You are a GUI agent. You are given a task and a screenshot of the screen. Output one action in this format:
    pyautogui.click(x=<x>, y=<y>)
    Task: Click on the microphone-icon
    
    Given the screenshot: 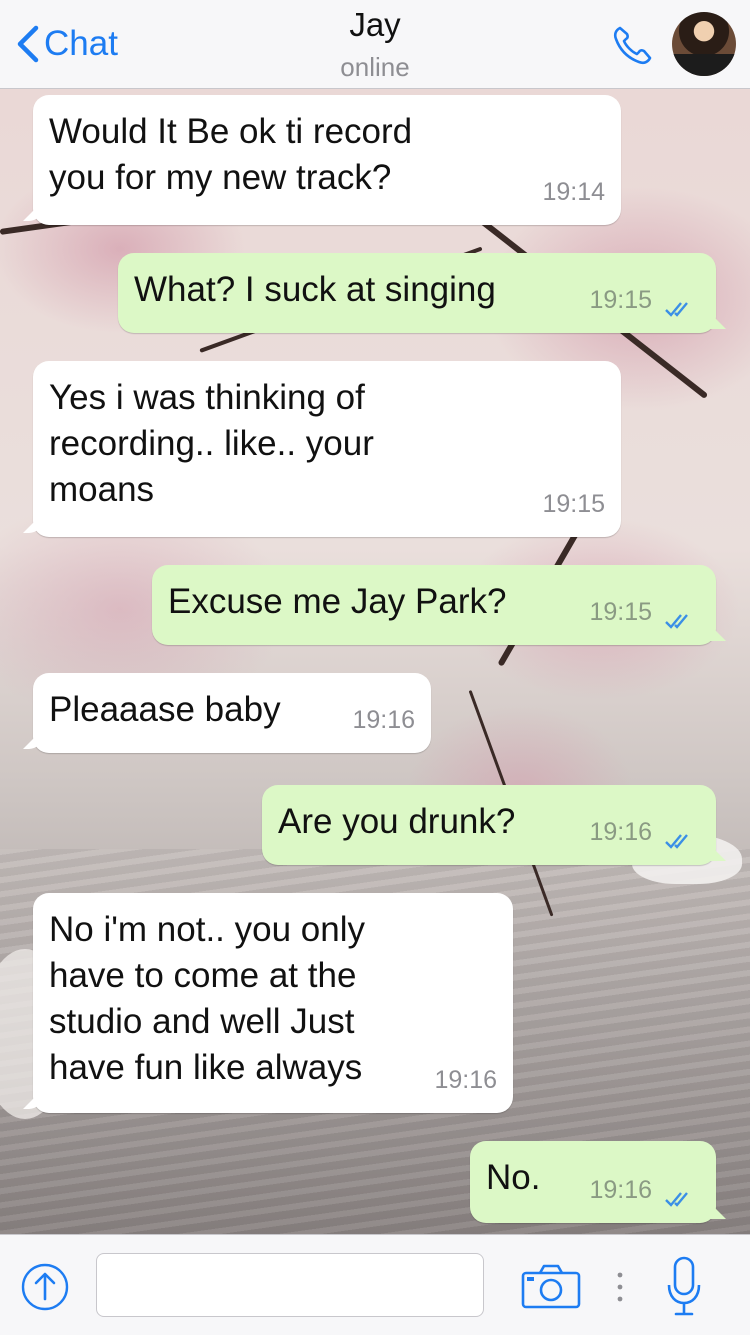 What is the action you would take?
    pyautogui.click(x=684, y=1287)
    